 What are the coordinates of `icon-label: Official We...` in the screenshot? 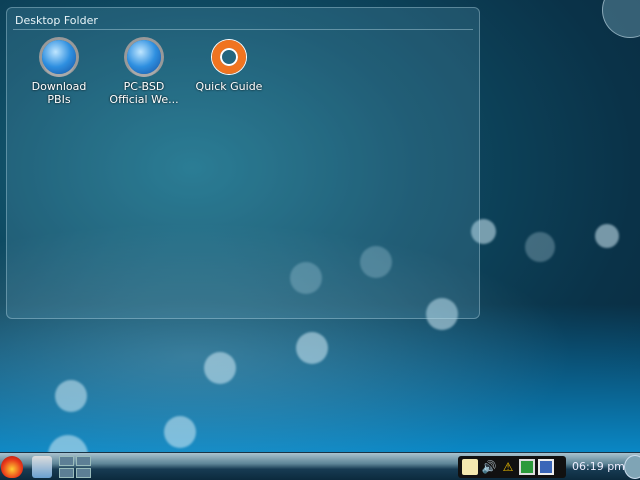 It's located at (144, 99).